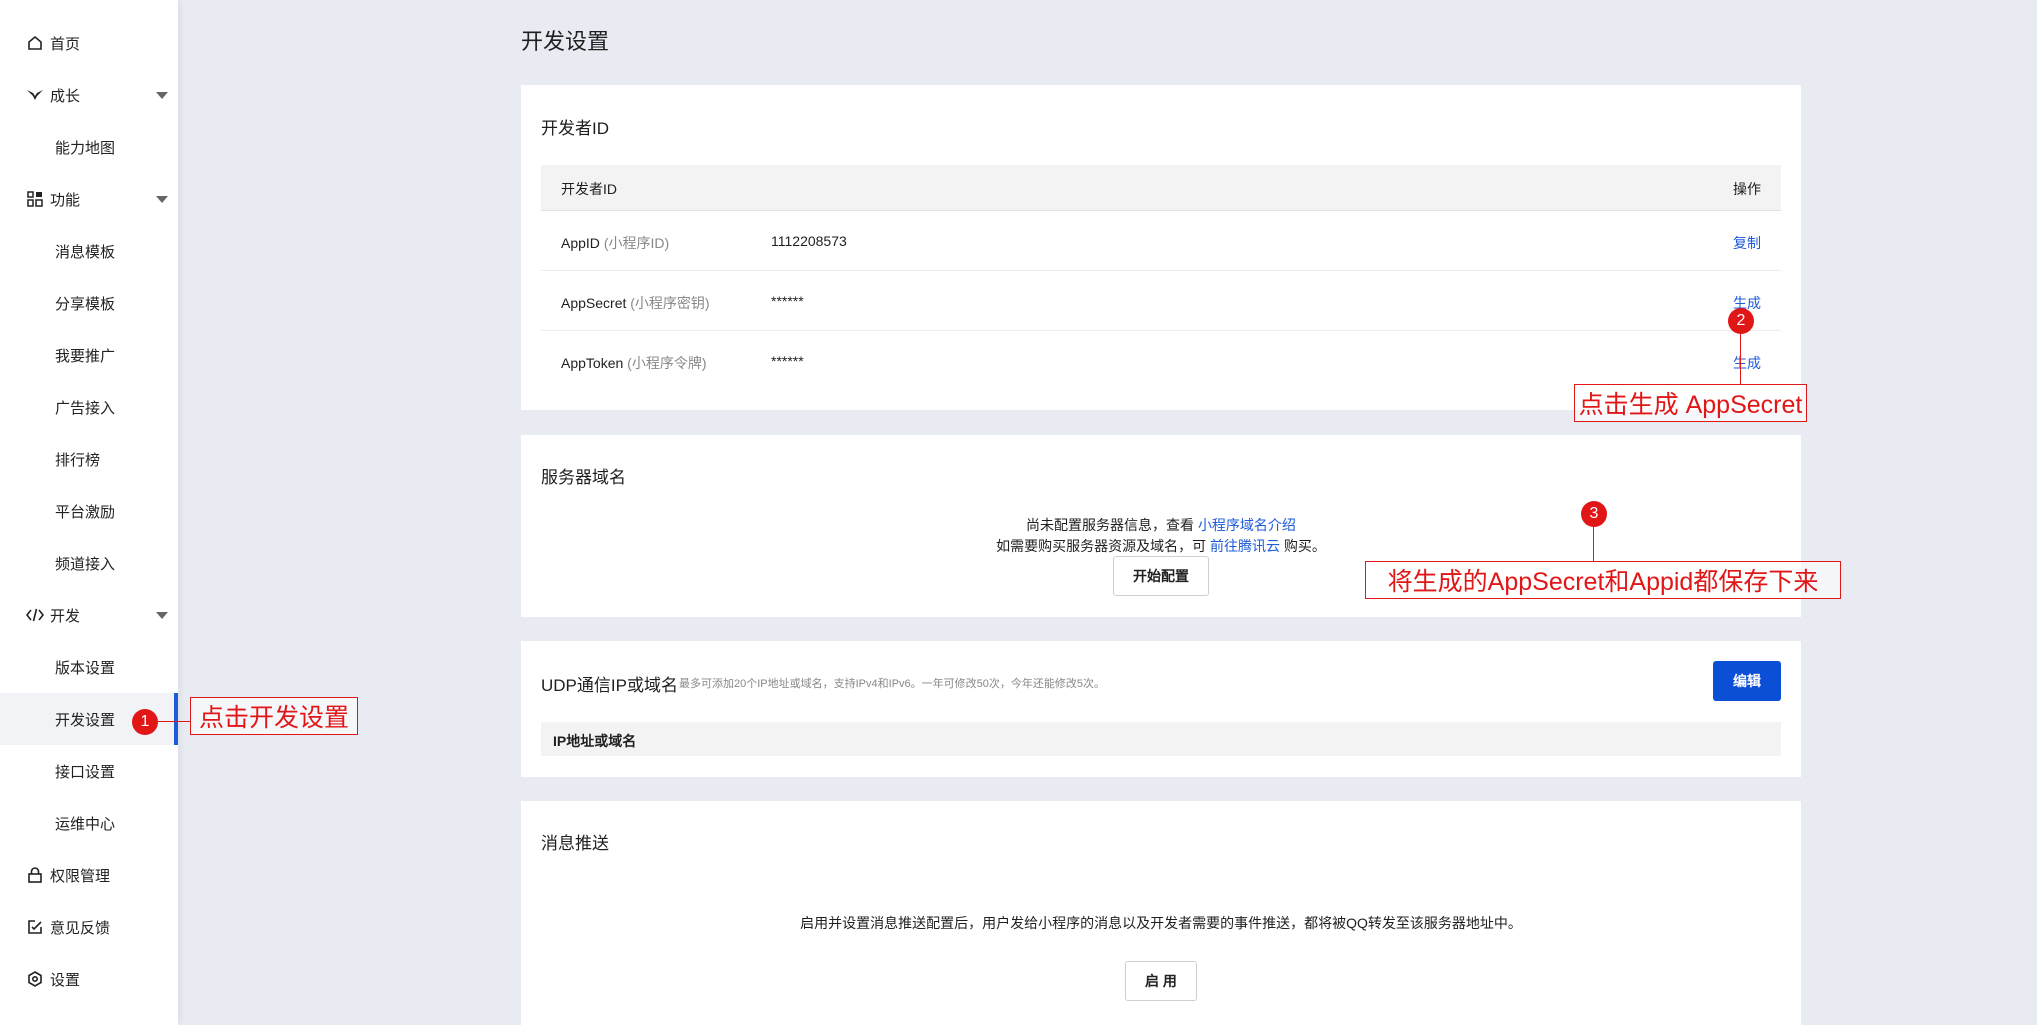 The image size is (2037, 1025). Describe the element at coordinates (85, 564) in the screenshot. I see `sidebar-item-label: 频道接入` at that location.